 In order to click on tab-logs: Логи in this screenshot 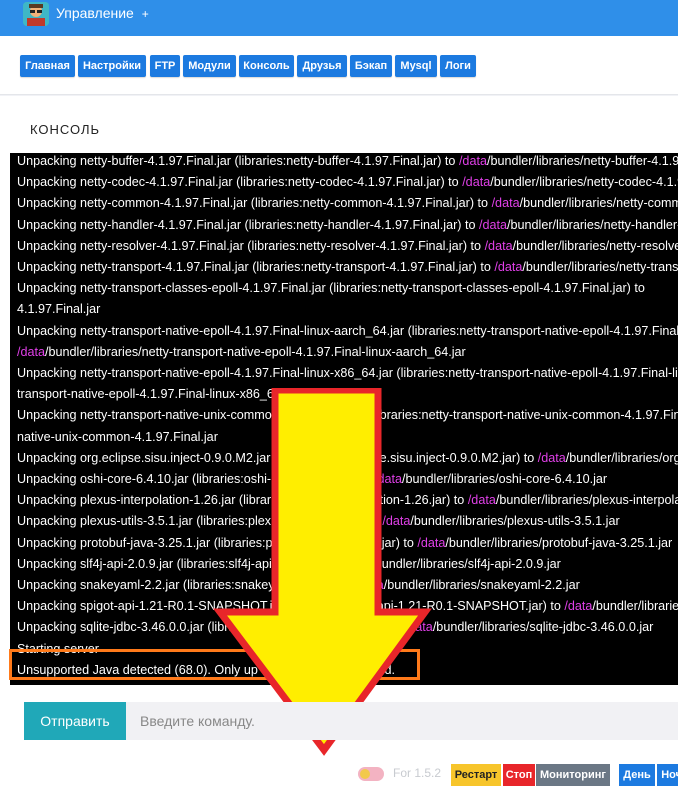, I will do `click(458, 66)`.